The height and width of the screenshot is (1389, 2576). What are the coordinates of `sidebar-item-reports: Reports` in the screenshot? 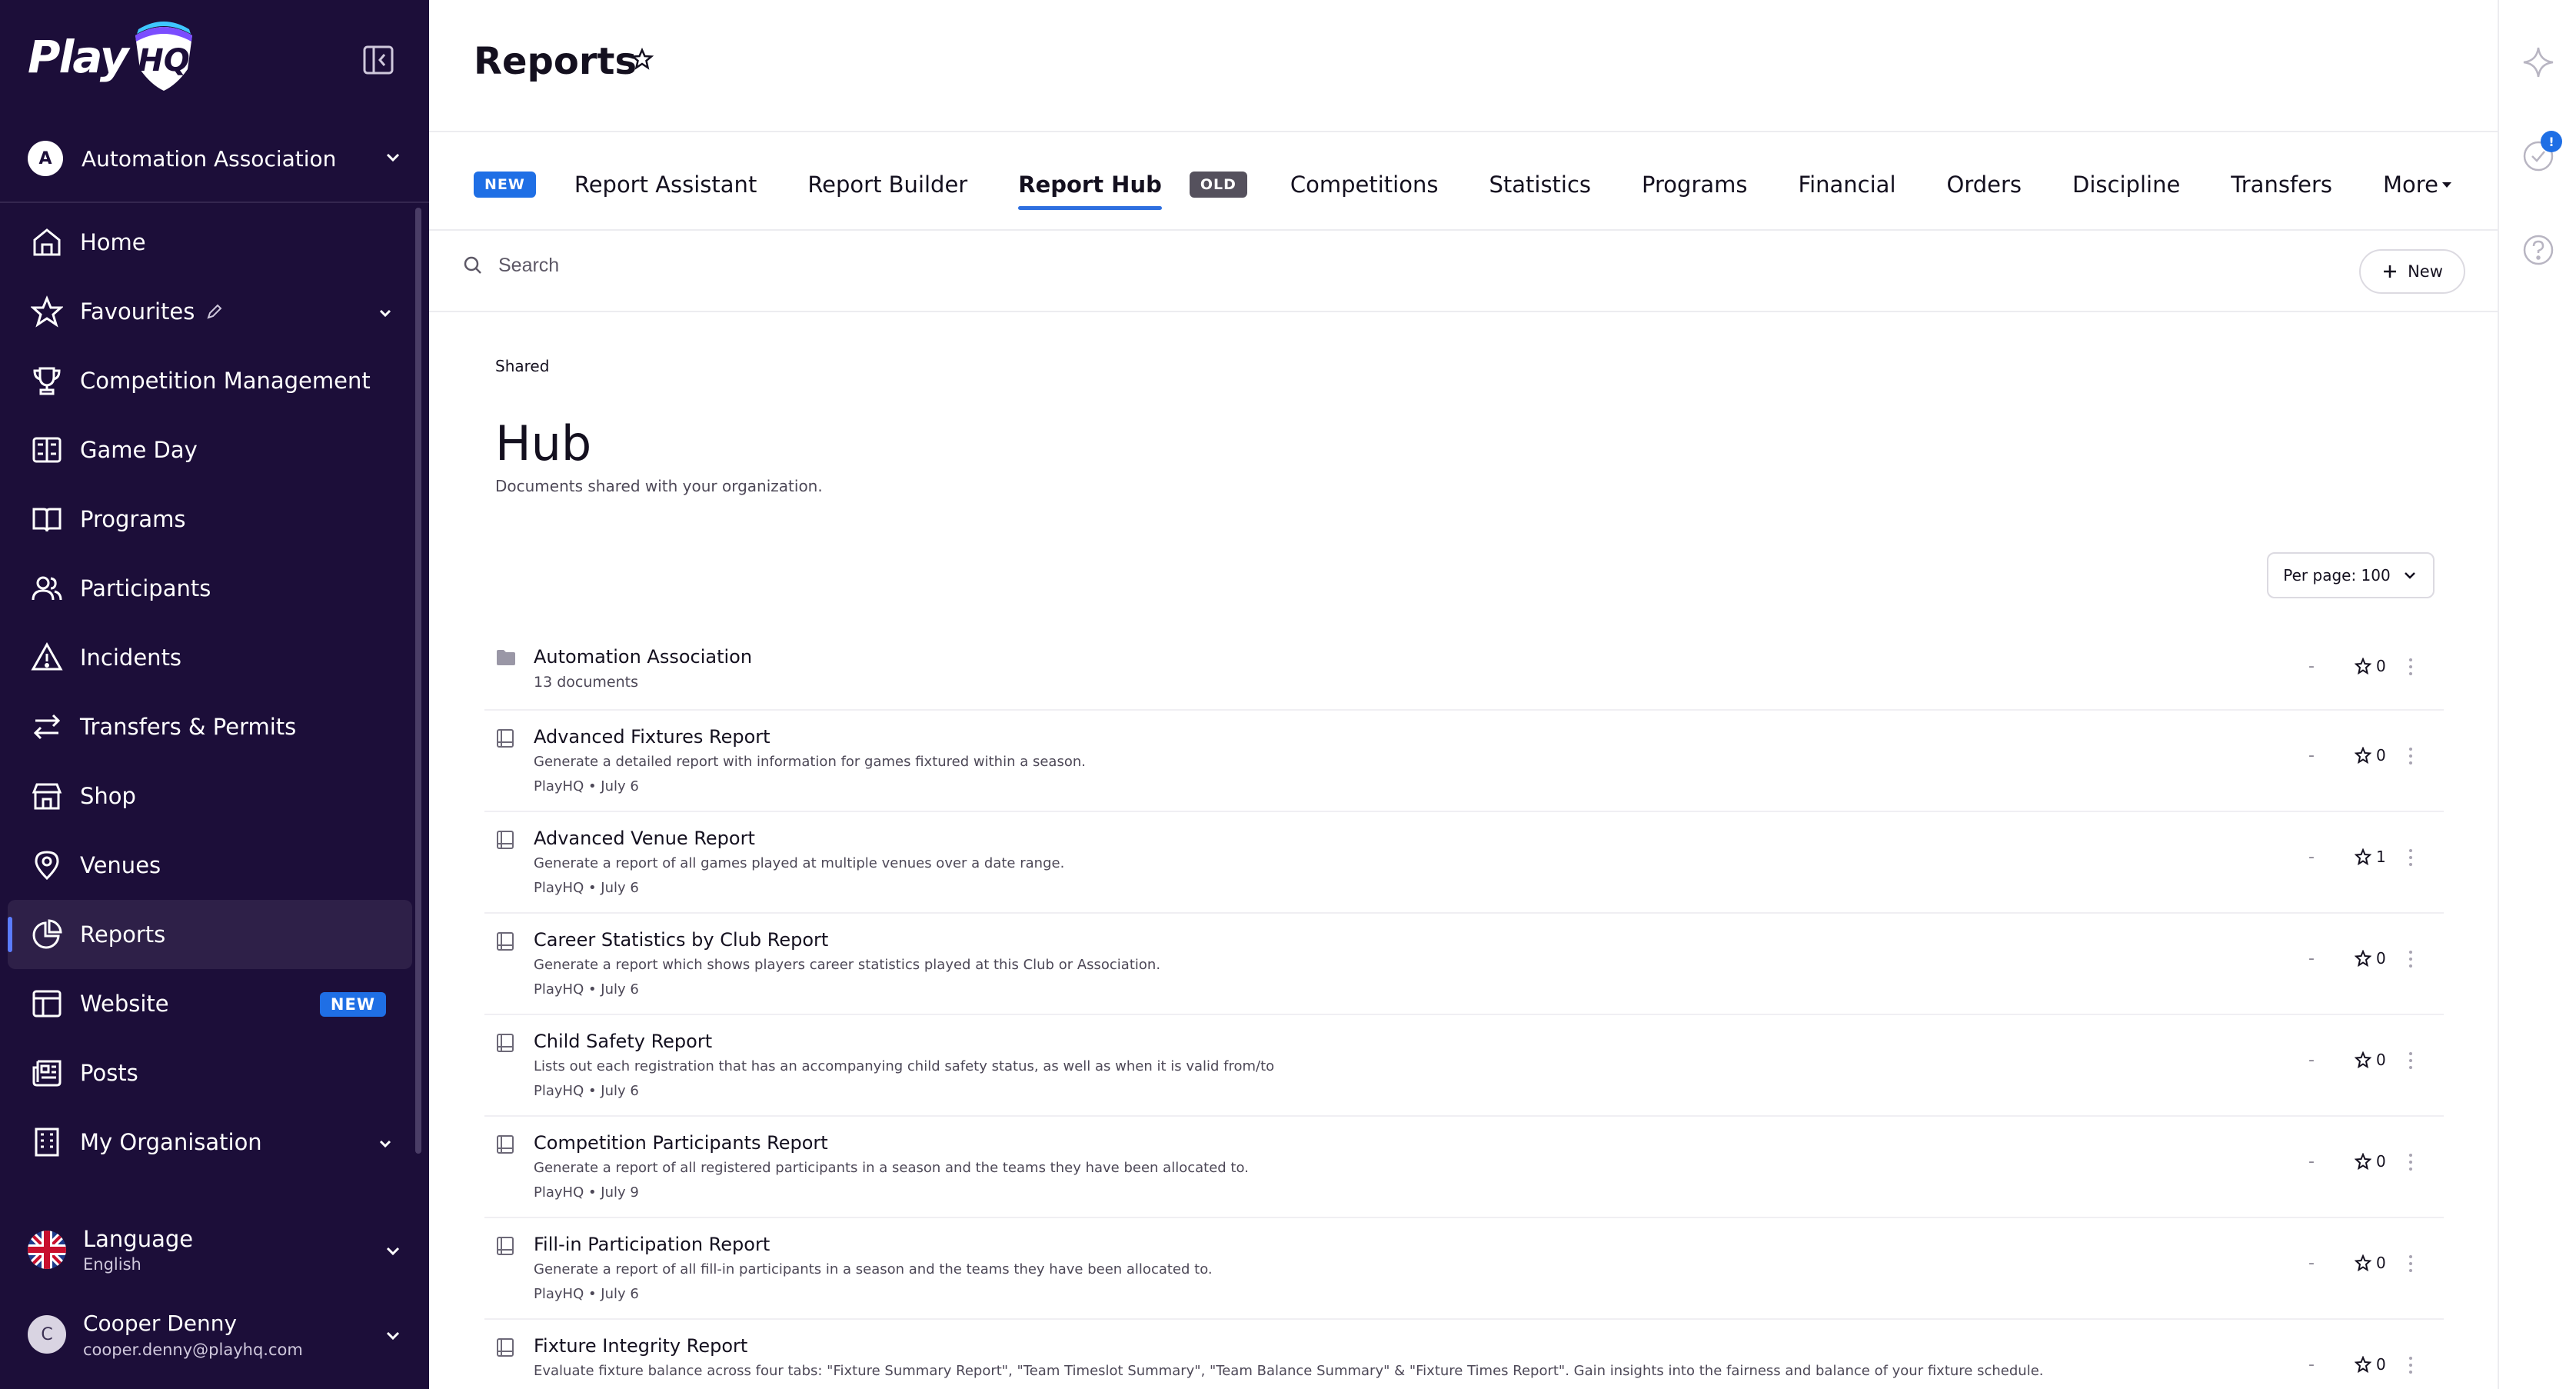 It's located at (210, 935).